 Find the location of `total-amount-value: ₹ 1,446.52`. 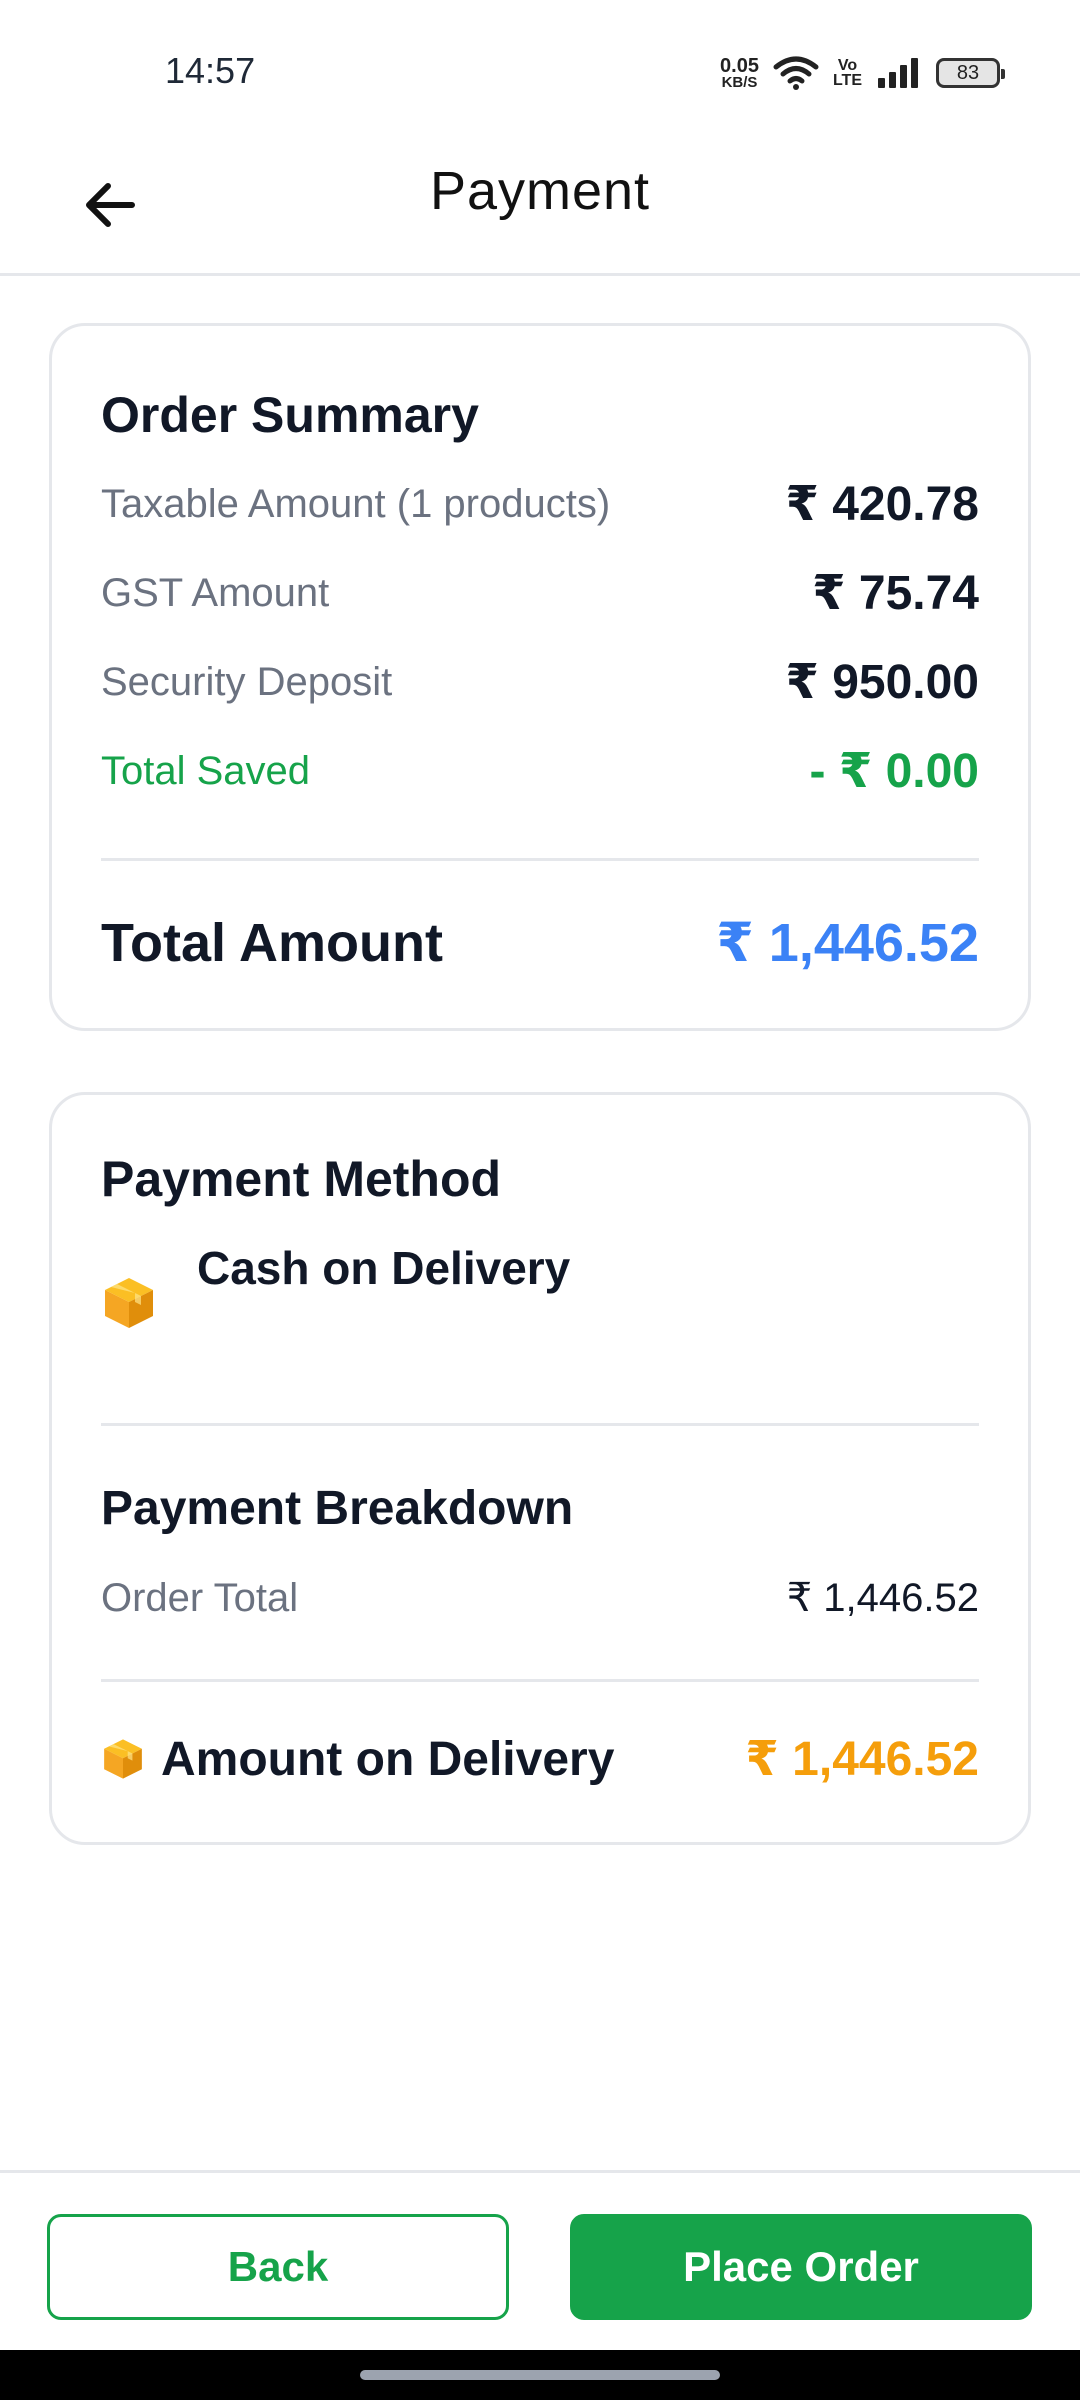

total-amount-value: ₹ 1,446.52 is located at coordinates (847, 943).